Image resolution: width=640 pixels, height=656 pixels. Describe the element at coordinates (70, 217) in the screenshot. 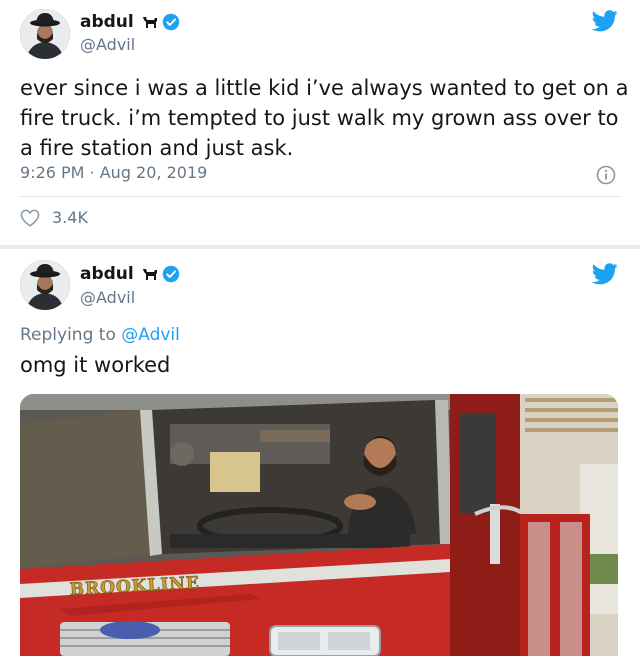

I see `like-count: 3.4K` at that location.